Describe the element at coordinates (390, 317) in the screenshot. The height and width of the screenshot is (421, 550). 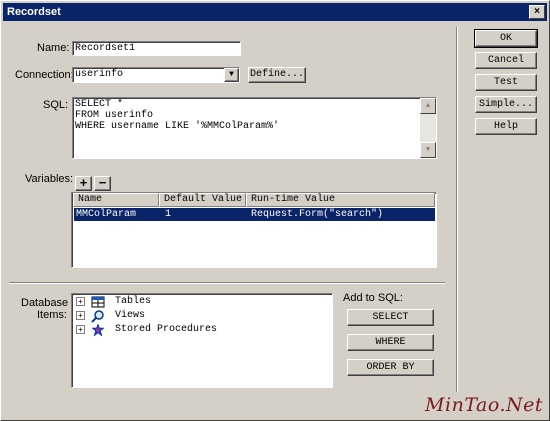
I see `select-button: SELECT` at that location.